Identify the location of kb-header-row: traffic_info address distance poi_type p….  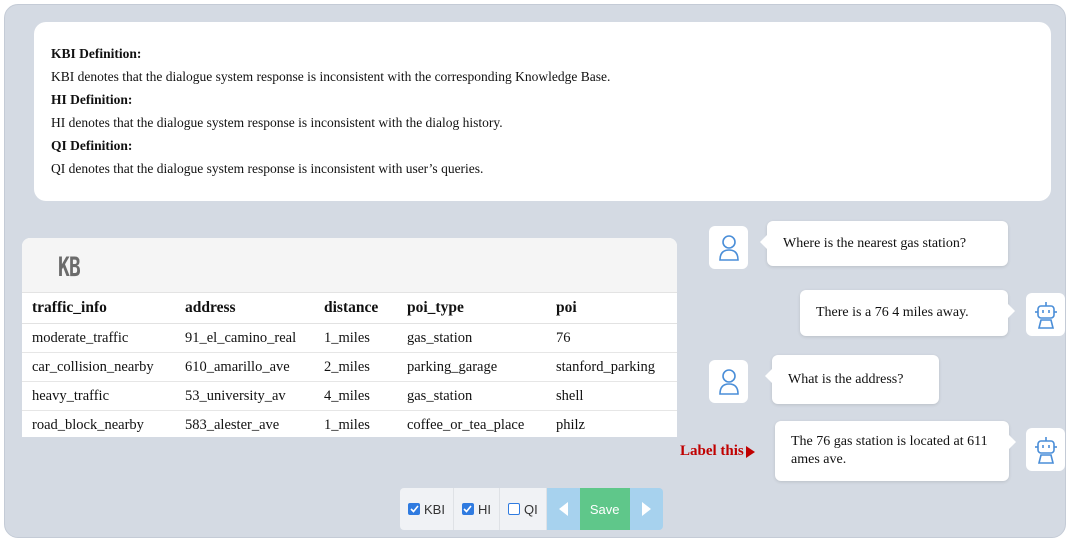
(349, 308).